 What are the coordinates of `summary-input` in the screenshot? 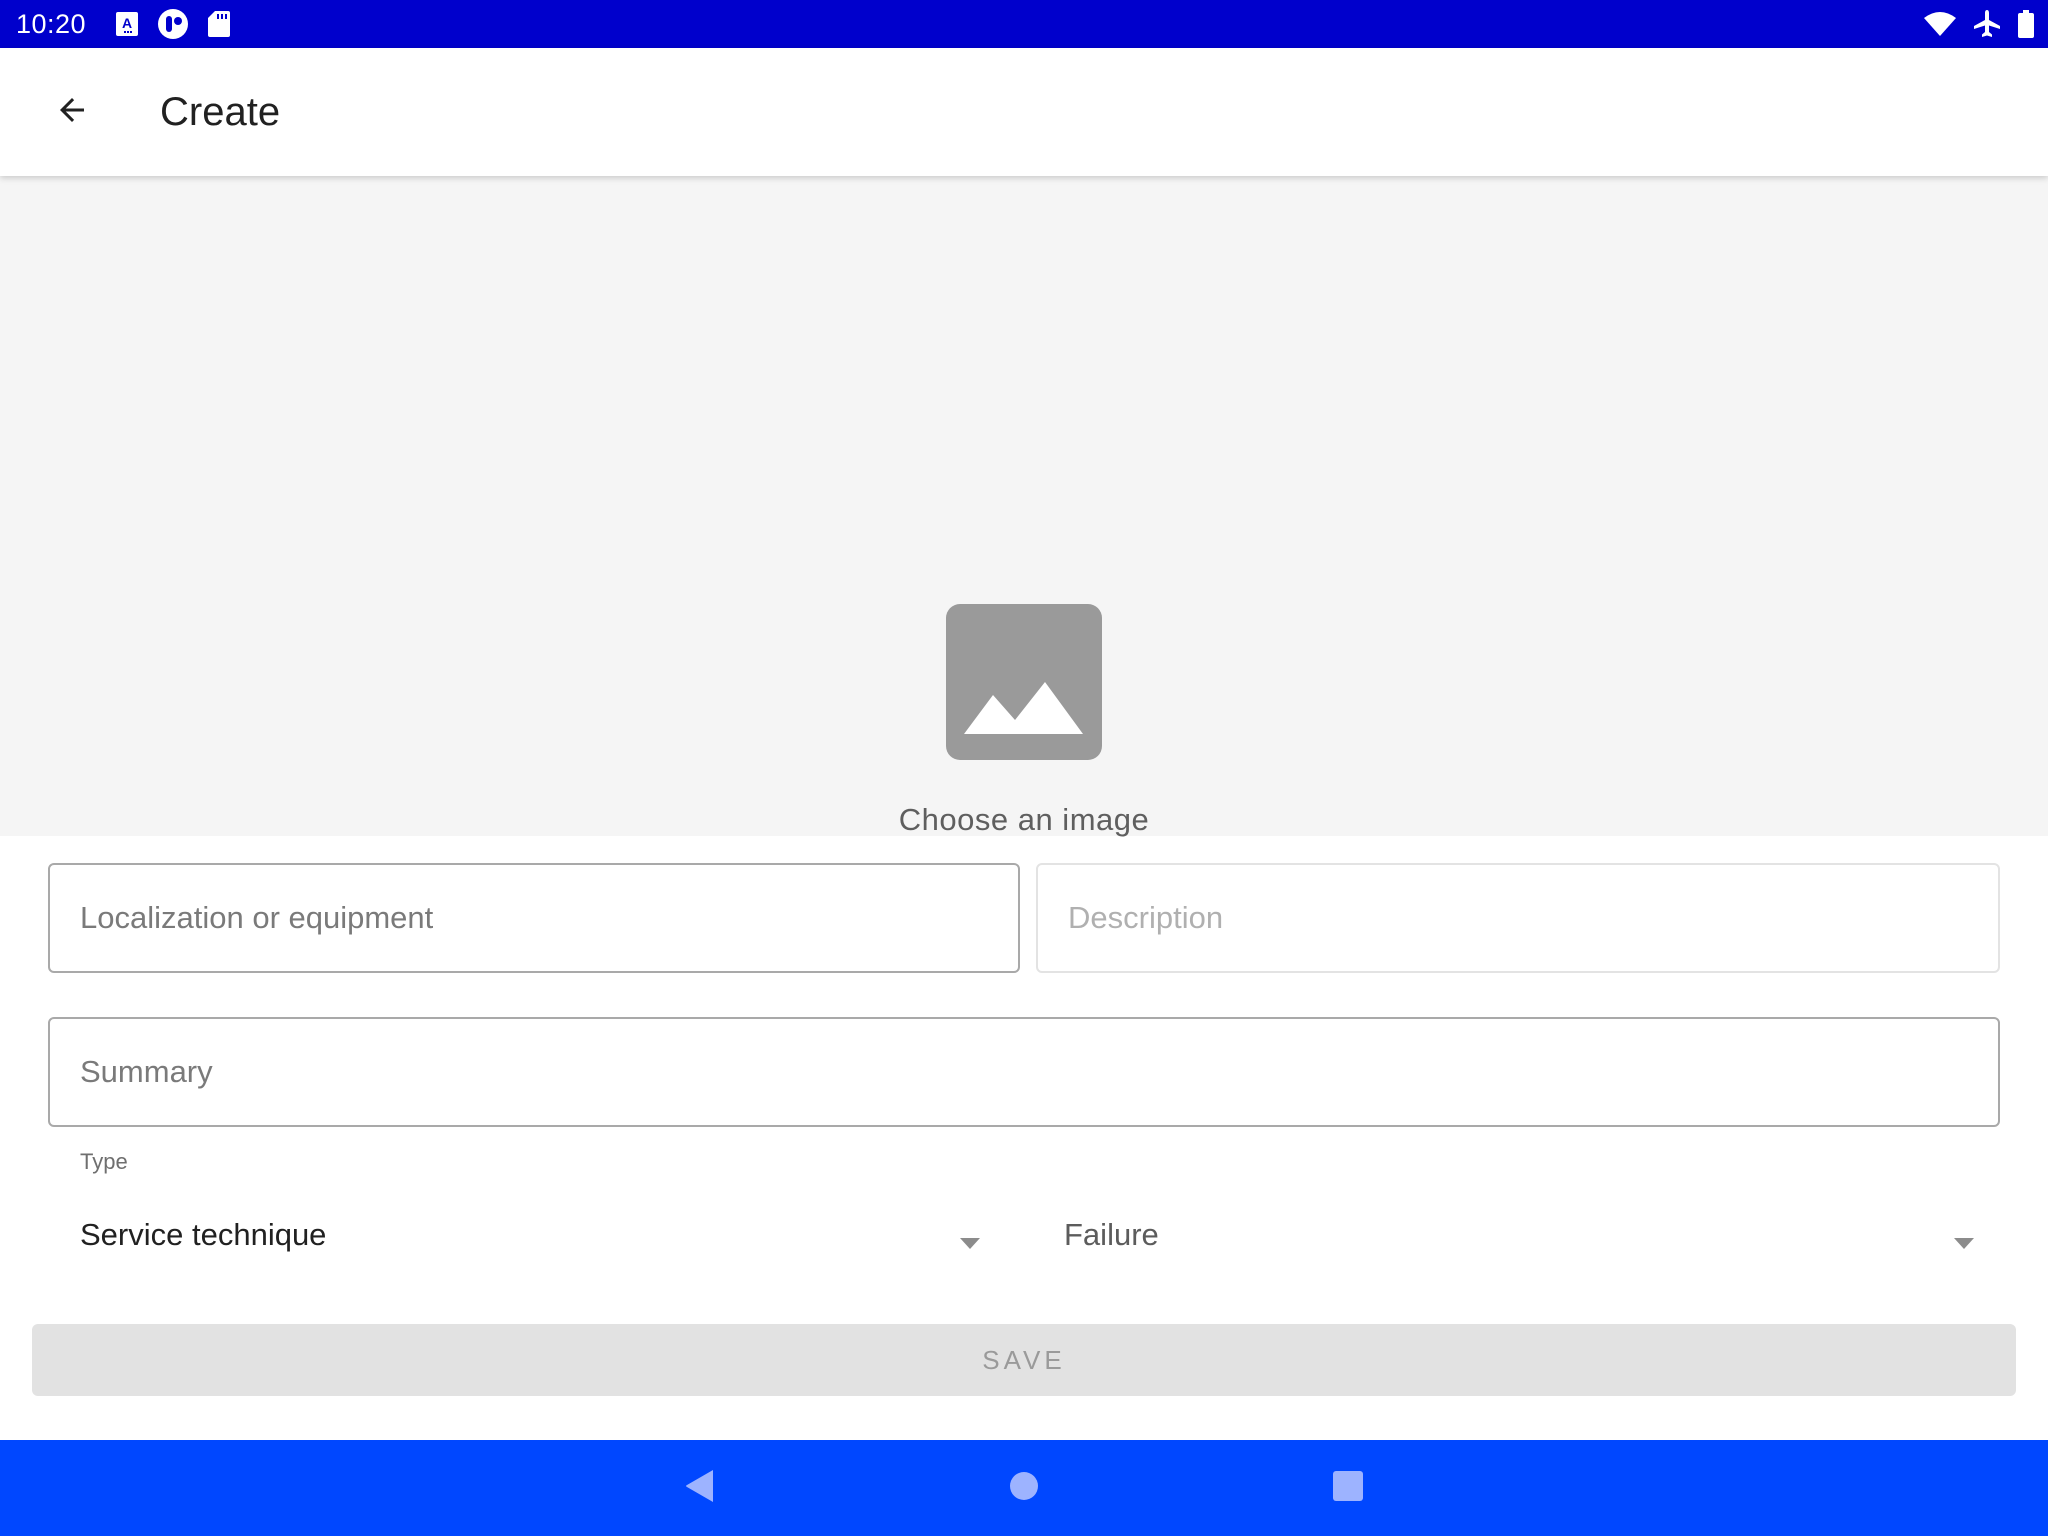 It's located at (1024, 1072).